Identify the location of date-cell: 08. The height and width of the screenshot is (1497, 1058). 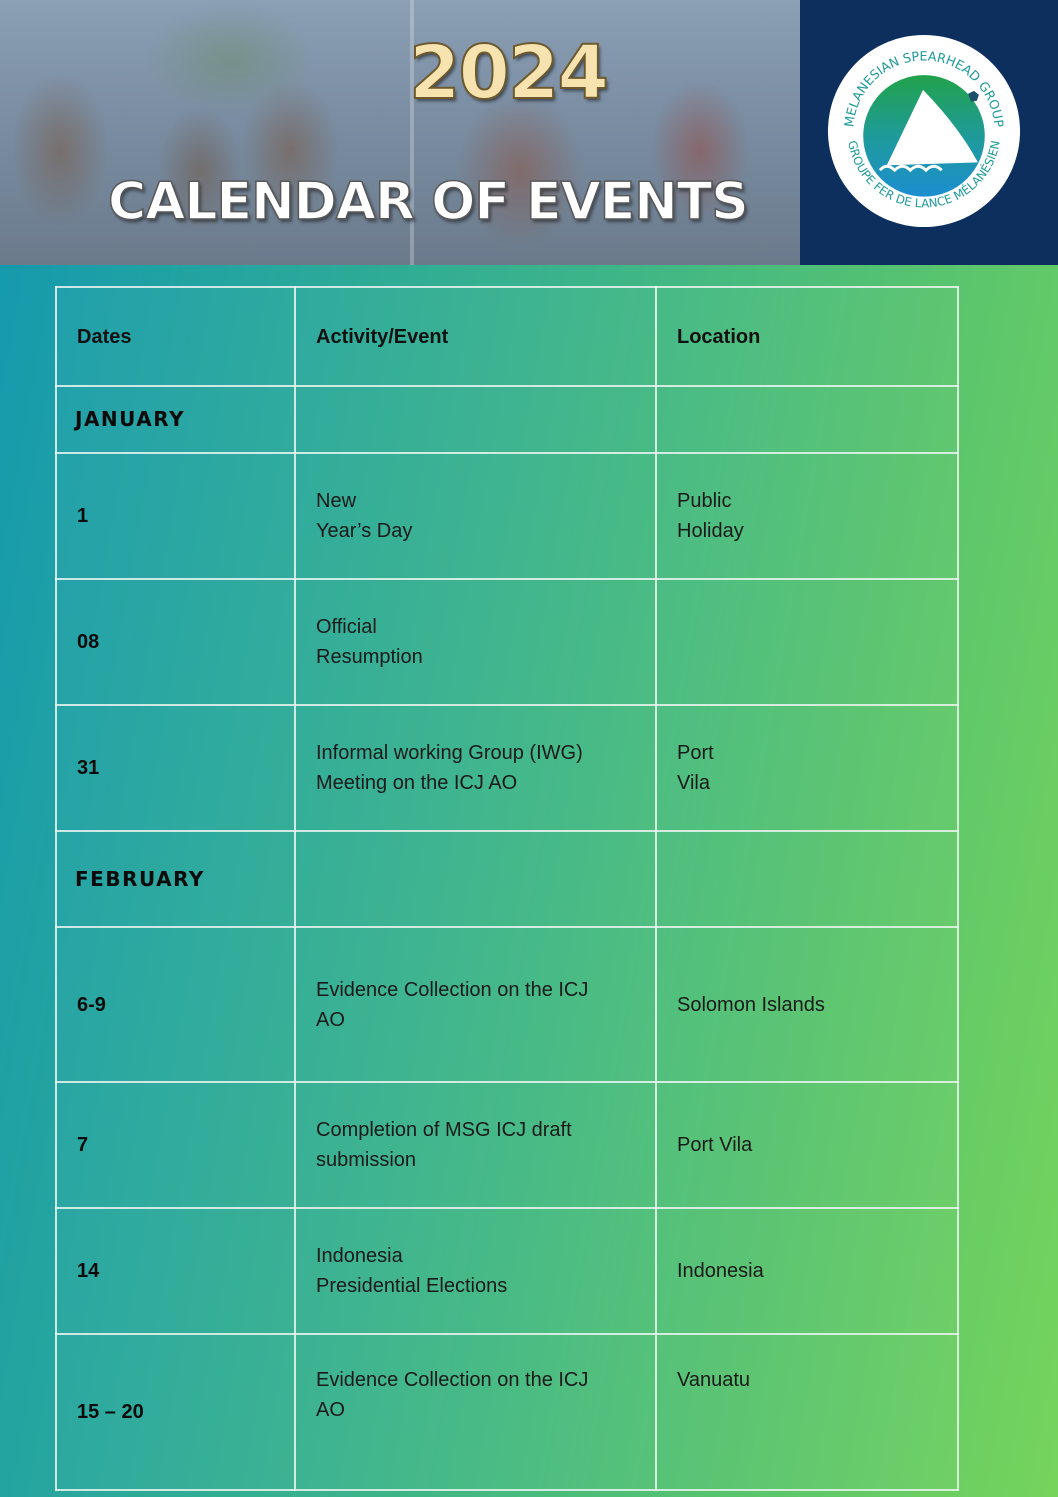
(175, 642).